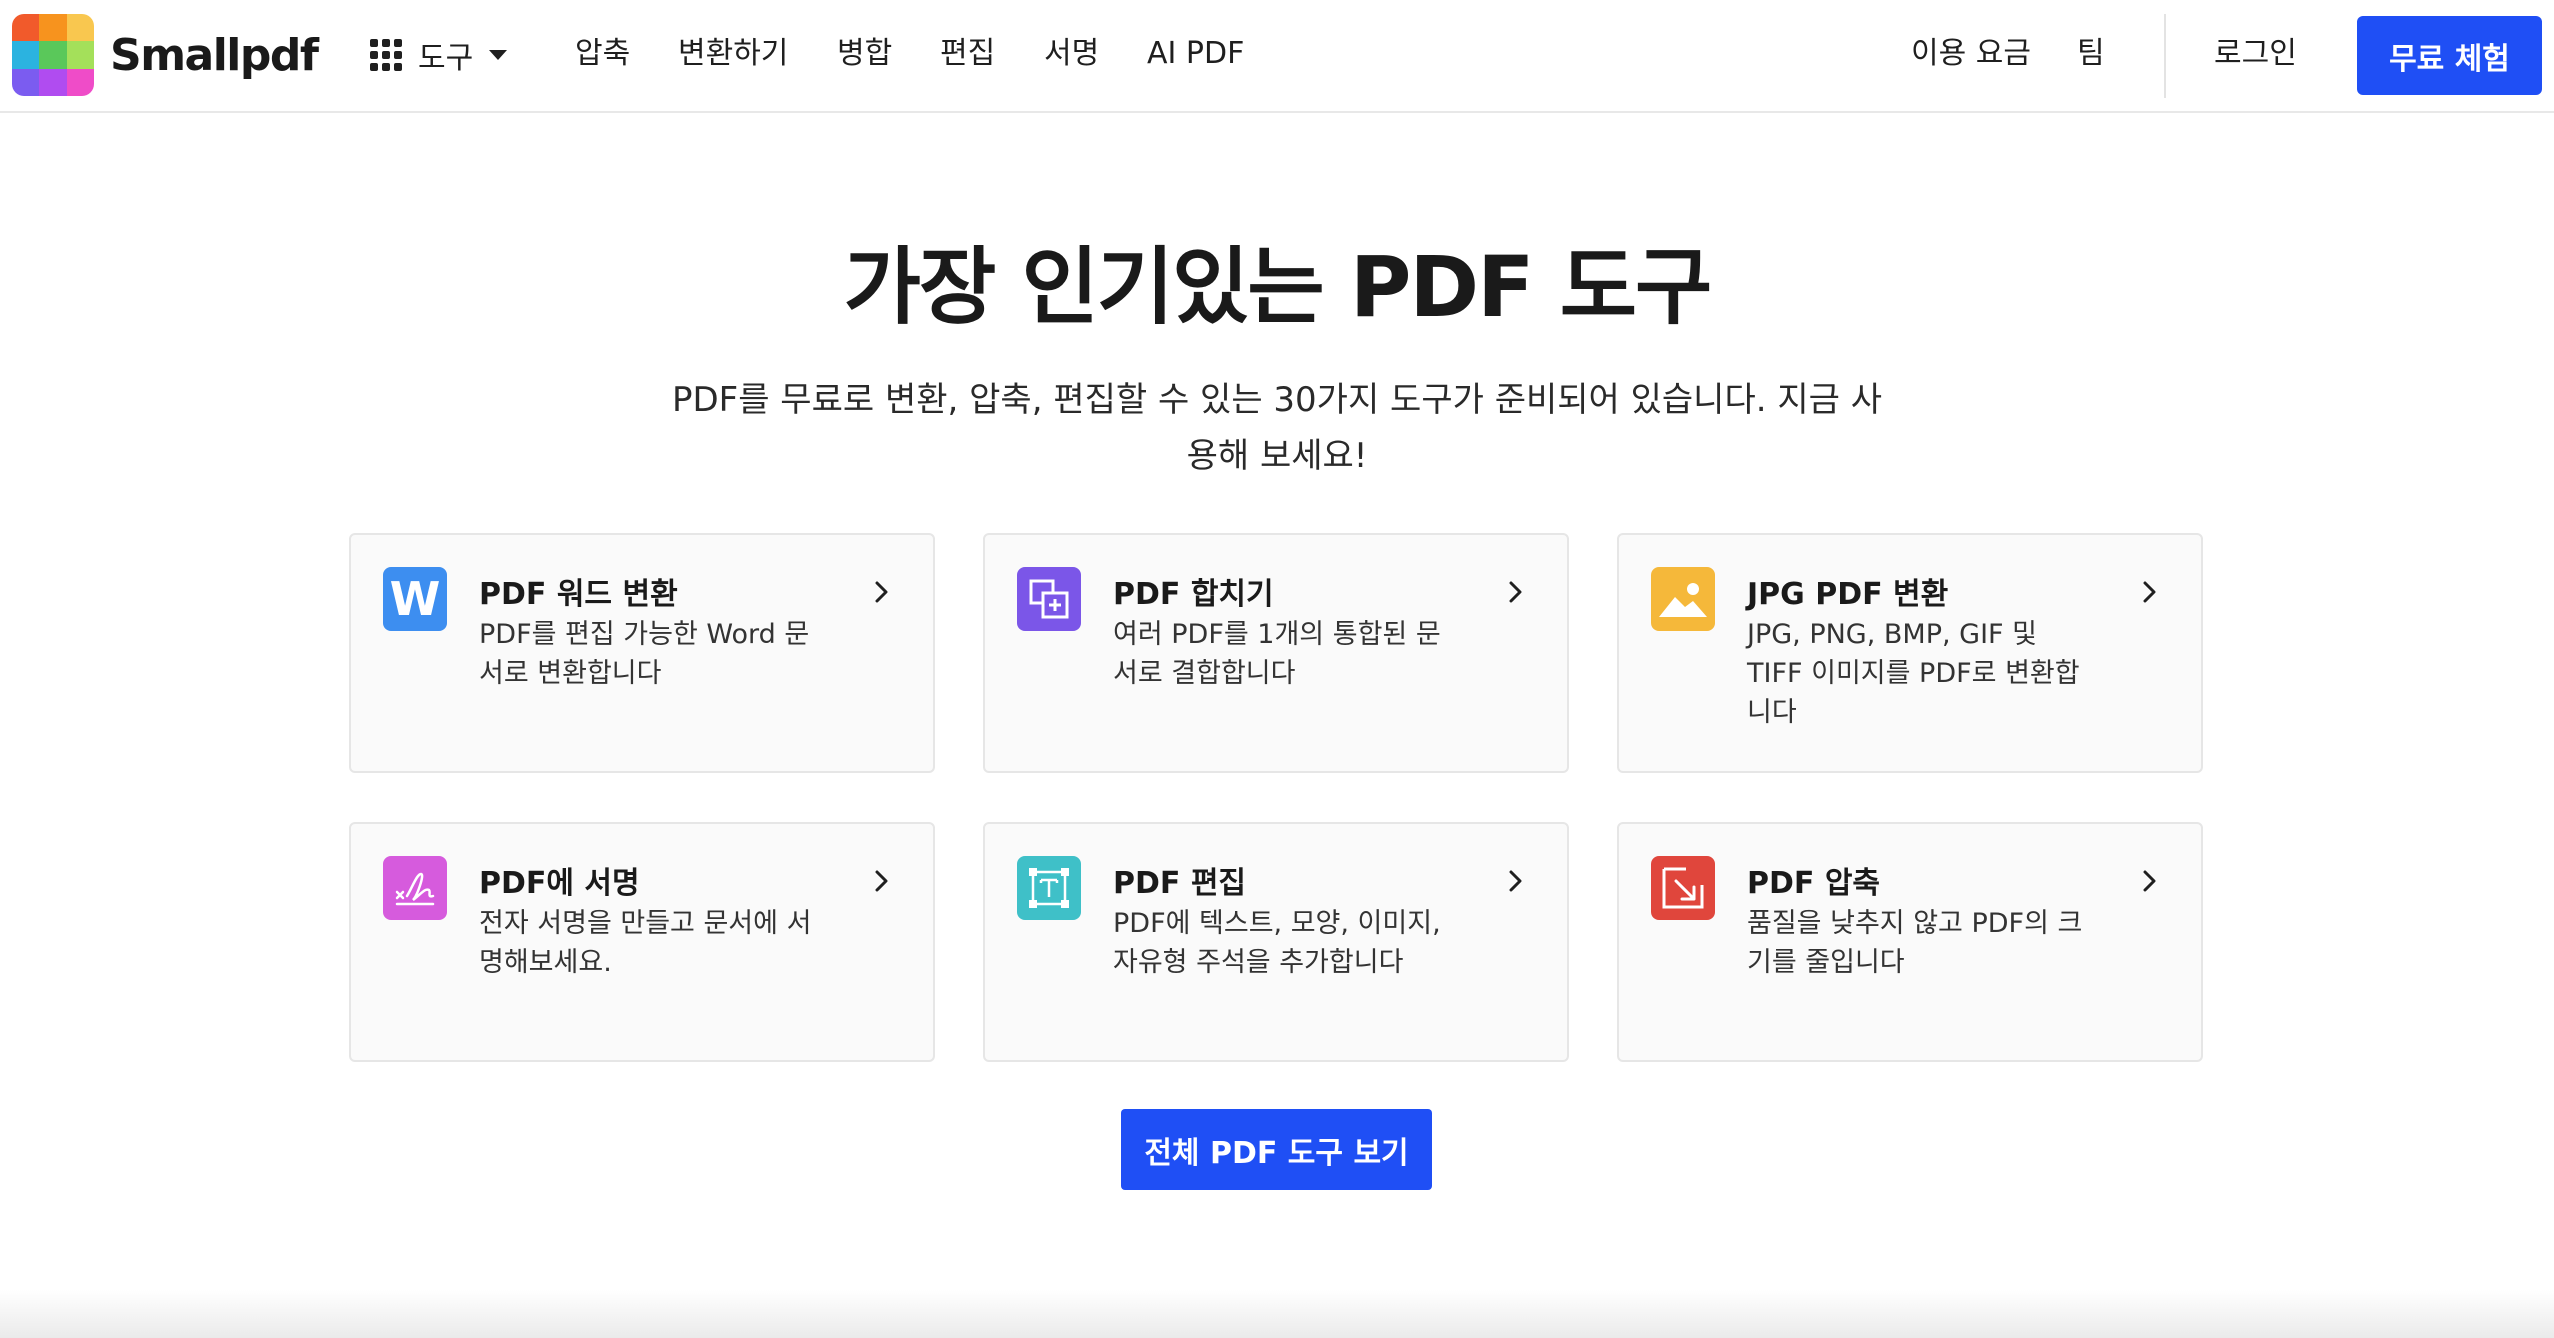 This screenshot has height=1338, width=2554. What do you see at coordinates (864, 54) in the screenshot?
I see `nav-link-merge: 병합` at bounding box center [864, 54].